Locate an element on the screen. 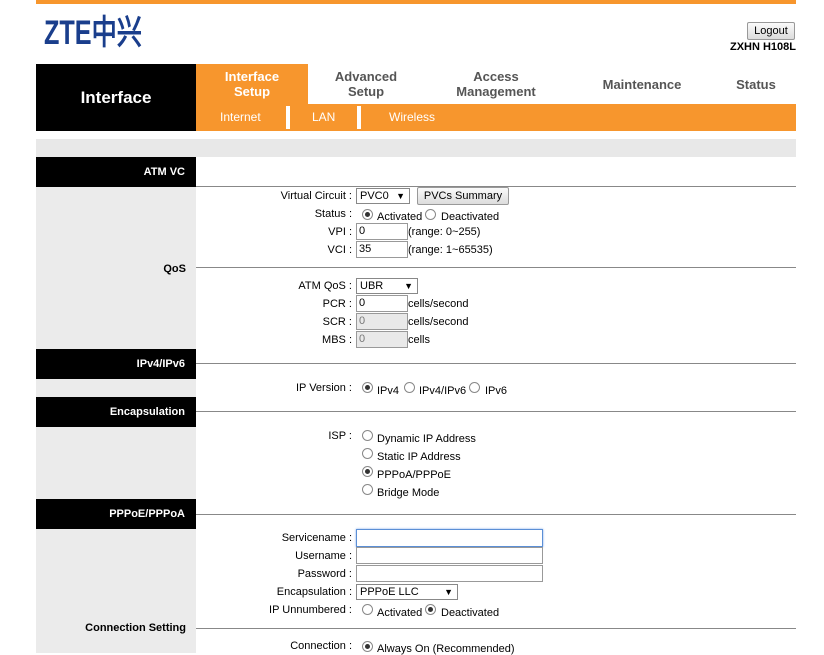 The height and width of the screenshot is (655, 824). pcr-unit: cells/second is located at coordinates (438, 304).